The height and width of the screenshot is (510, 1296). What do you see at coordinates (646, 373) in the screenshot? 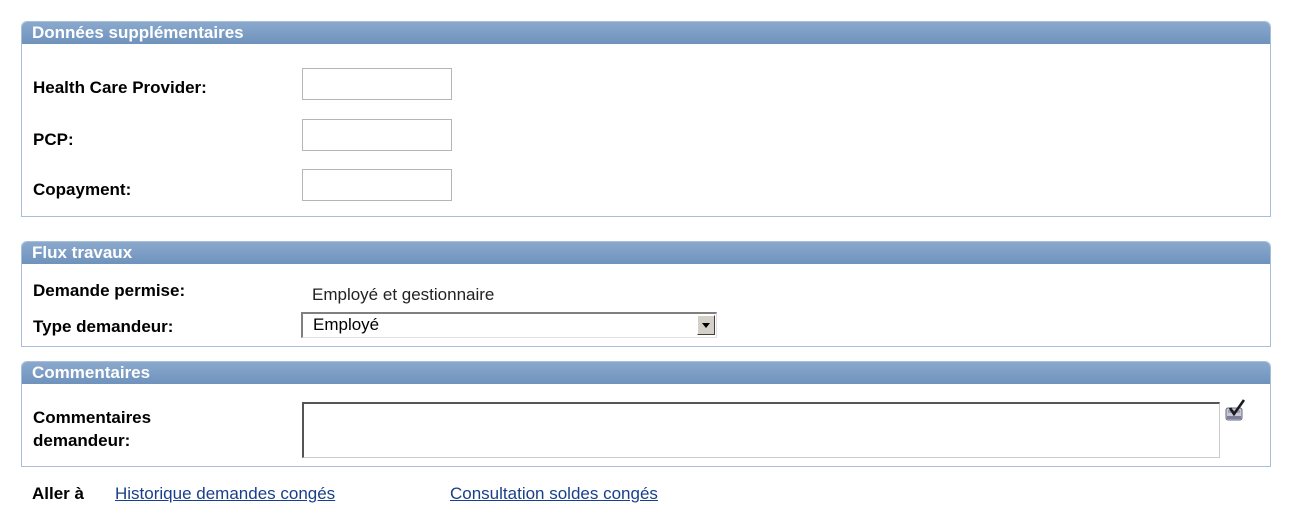
I see `comments-header: Commentaires` at bounding box center [646, 373].